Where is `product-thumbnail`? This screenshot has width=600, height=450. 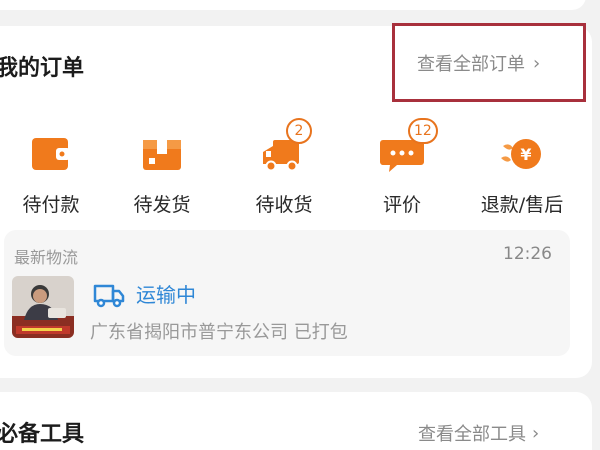 product-thumbnail is located at coordinates (43, 307).